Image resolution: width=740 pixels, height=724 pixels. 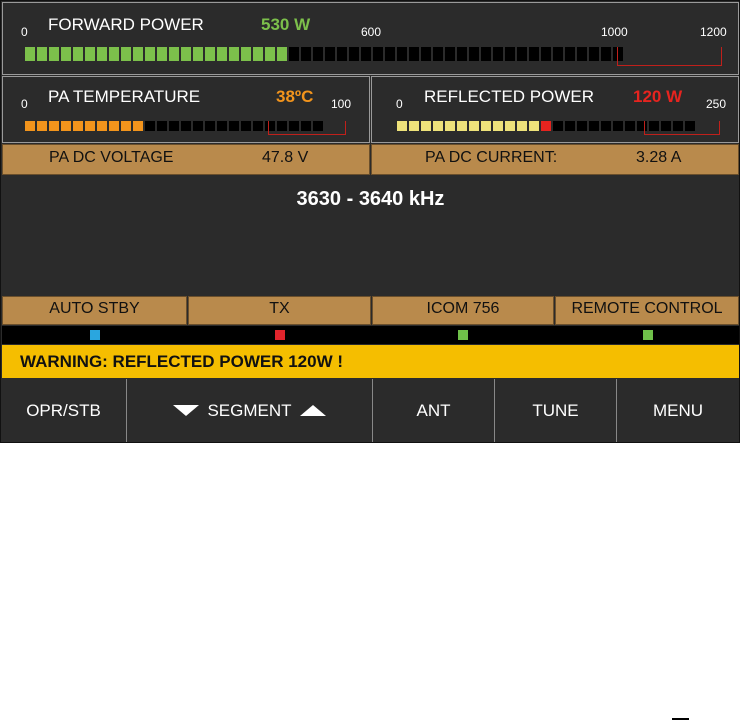 I want to click on dc-current-value: 3.28 A, so click(x=659, y=157).